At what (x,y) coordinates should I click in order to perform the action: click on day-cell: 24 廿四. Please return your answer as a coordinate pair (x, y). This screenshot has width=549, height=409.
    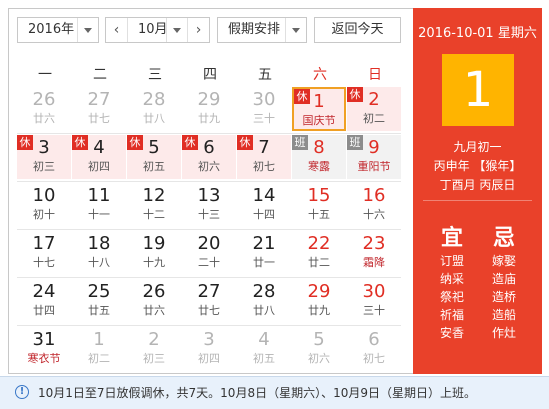
    Looking at the image, I should click on (44, 301).